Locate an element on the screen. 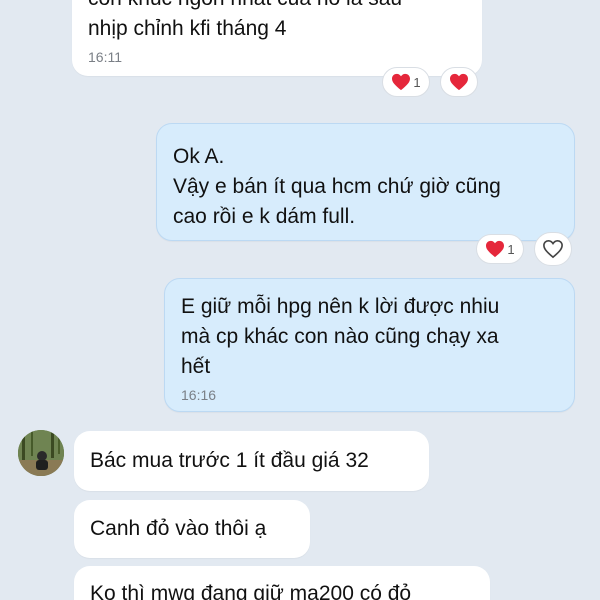 This screenshot has width=600, height=600. message-text: cao rồi e k dám full. is located at coordinates (264, 216).